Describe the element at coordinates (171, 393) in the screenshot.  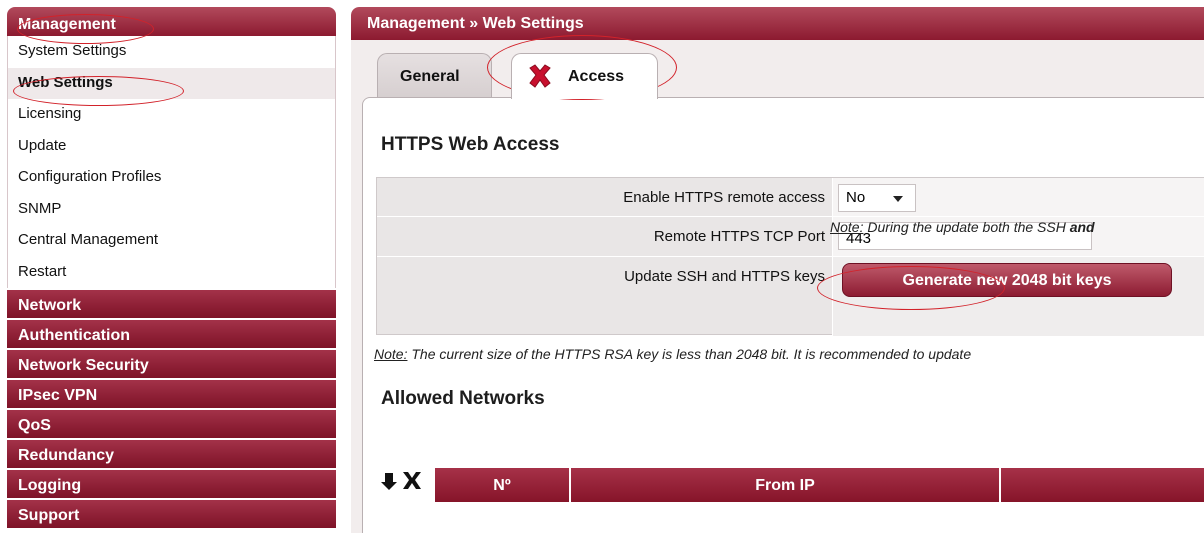
I see `sidebar-section-ipsec-vpn: IPsec VPN` at that location.